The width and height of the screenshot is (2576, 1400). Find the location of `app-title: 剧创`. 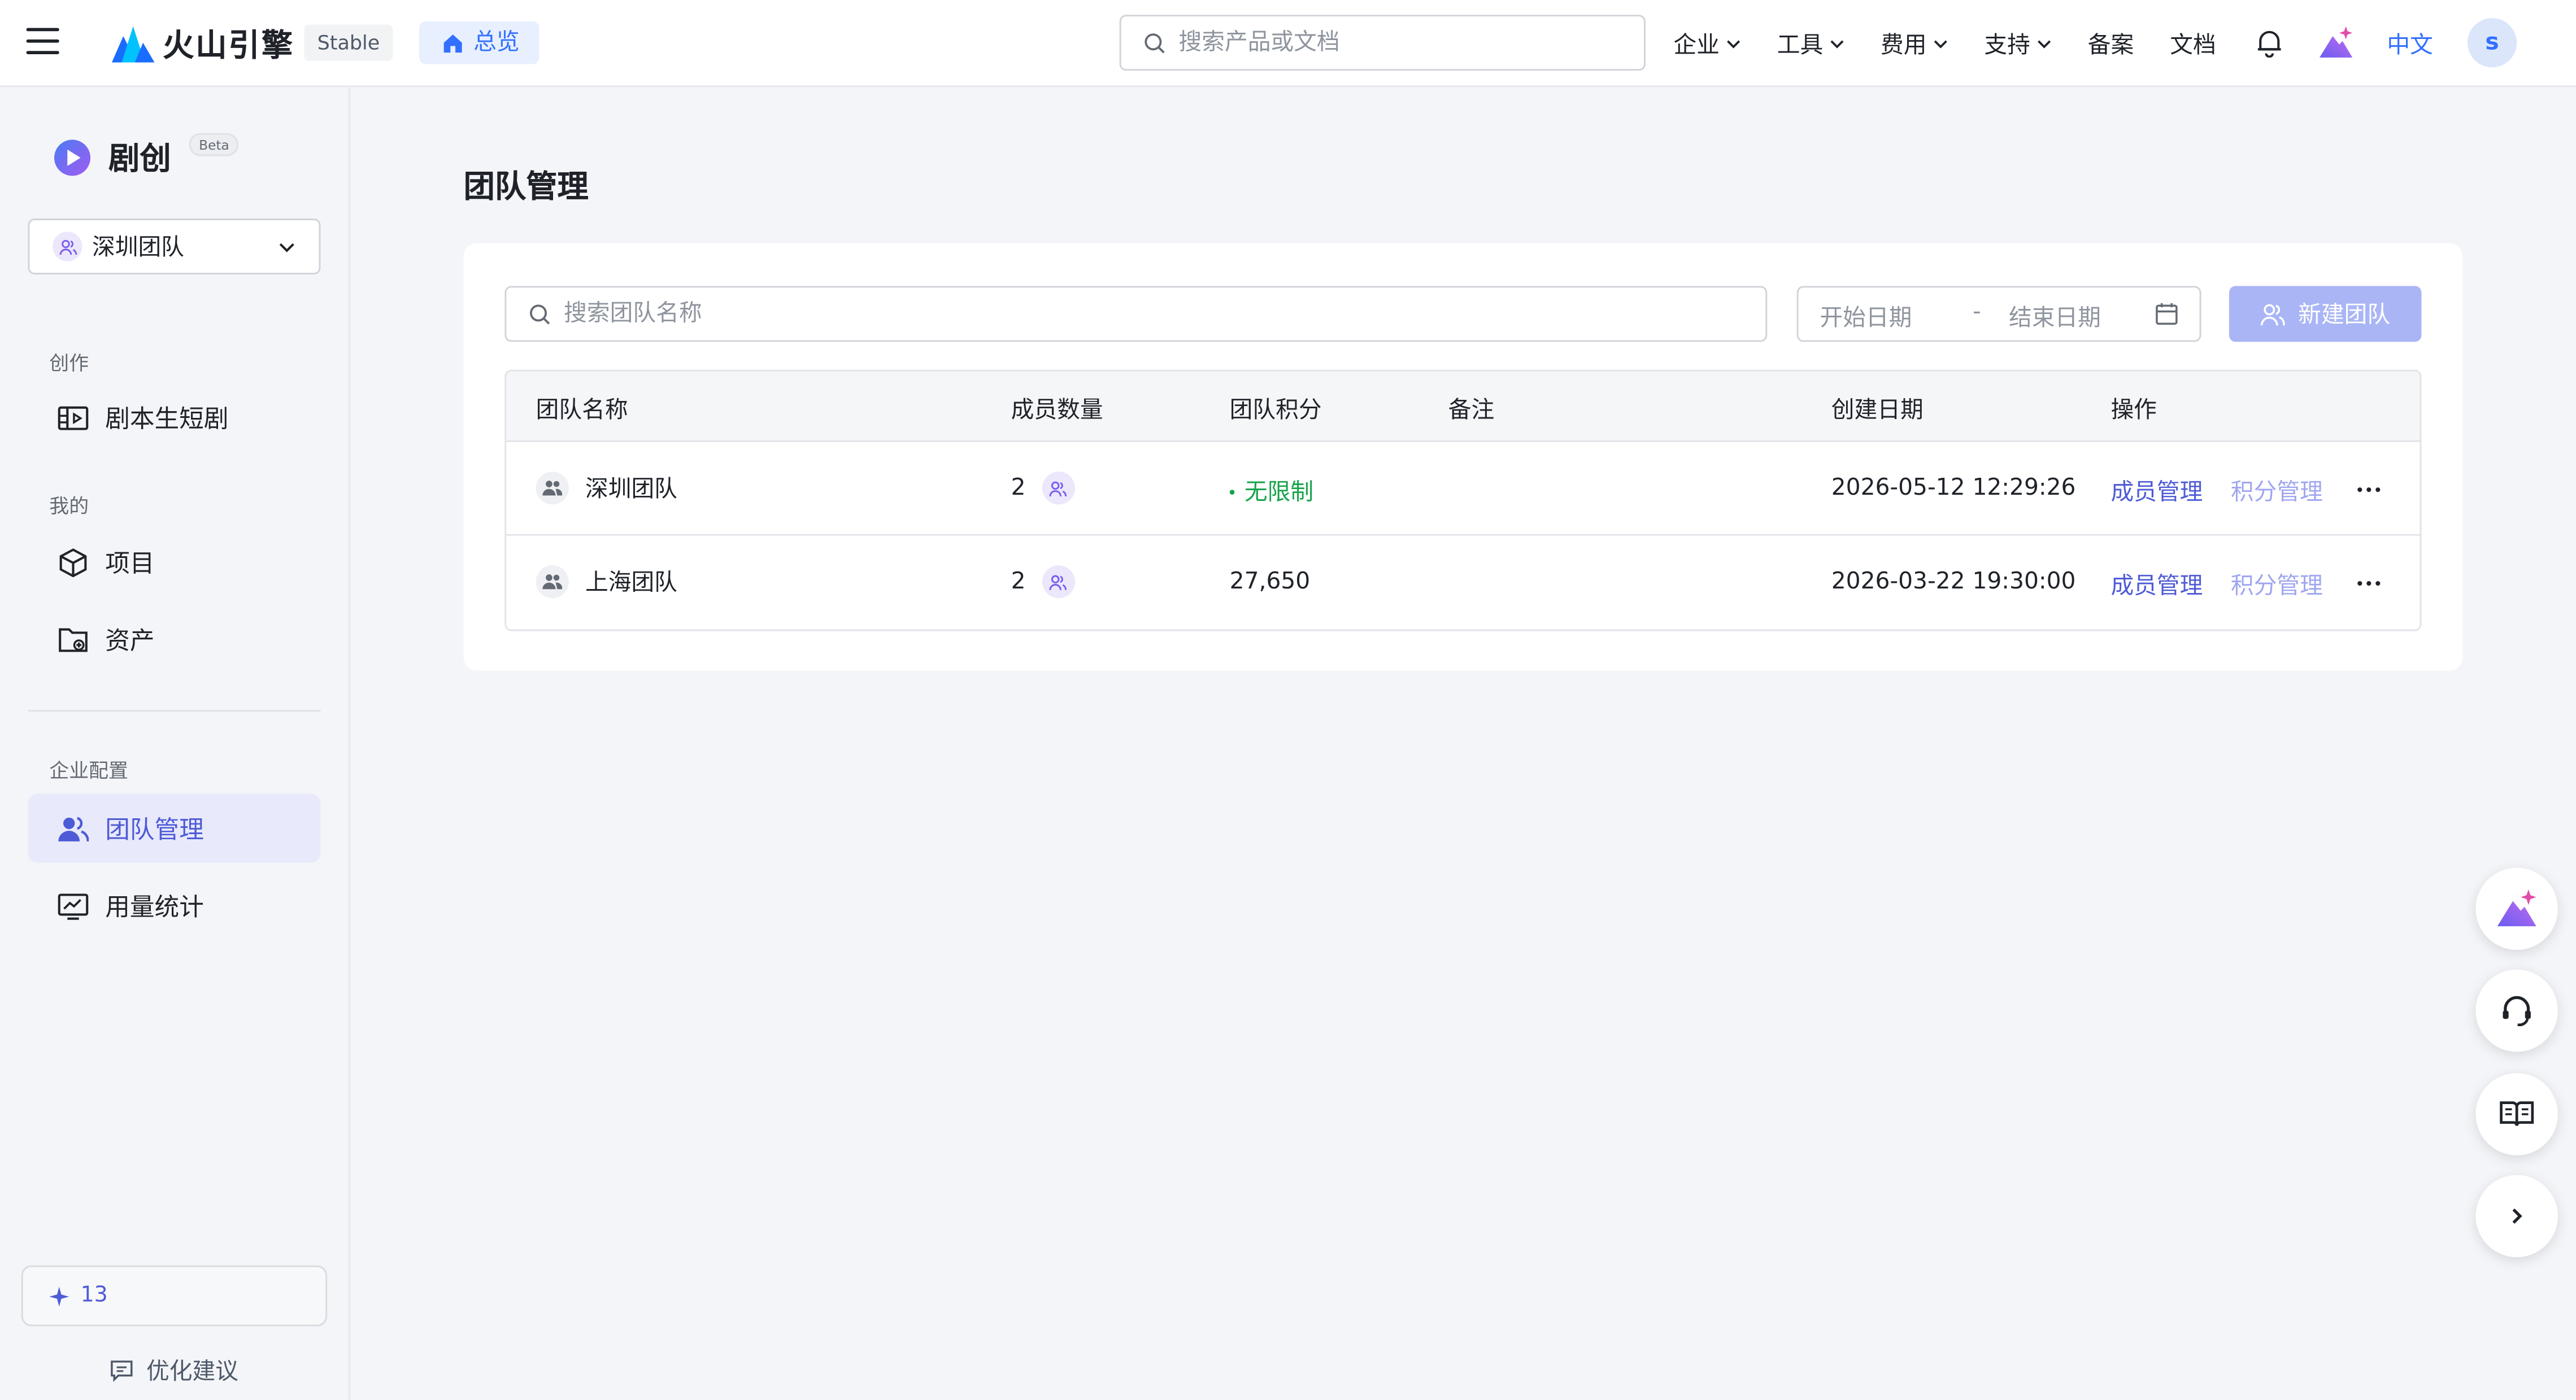

app-title: 剧创 is located at coordinates (112, 157).